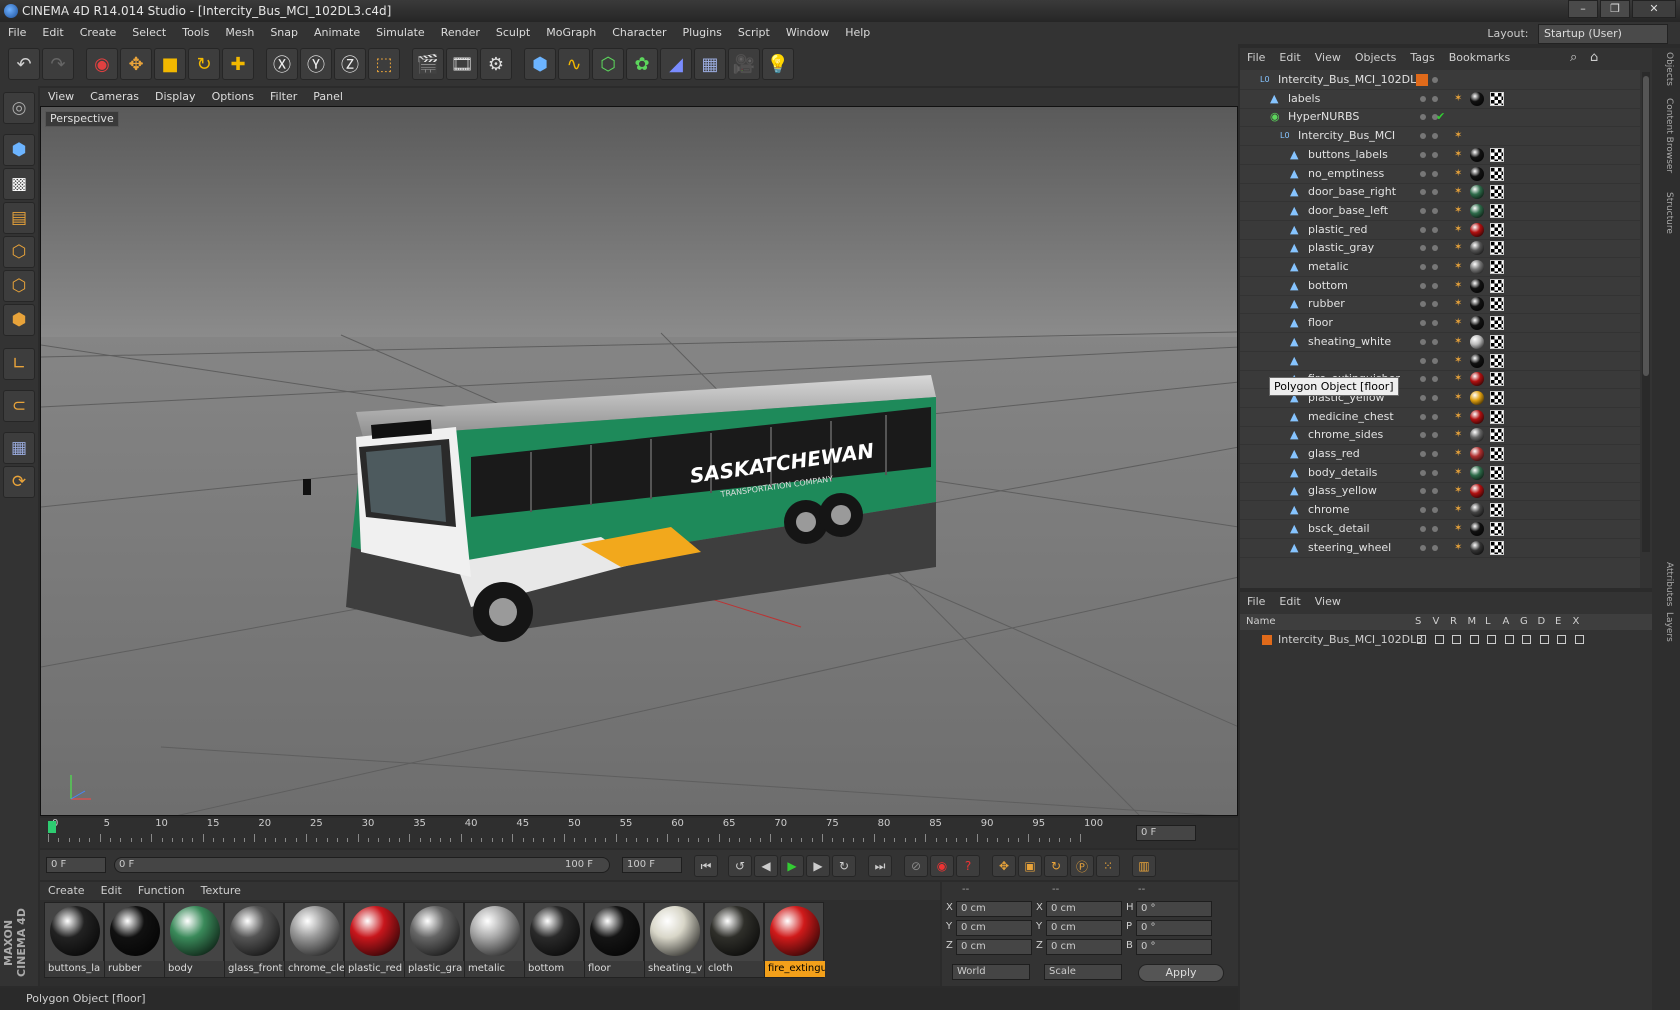  I want to click on apply-button: Apply, so click(1181, 973).